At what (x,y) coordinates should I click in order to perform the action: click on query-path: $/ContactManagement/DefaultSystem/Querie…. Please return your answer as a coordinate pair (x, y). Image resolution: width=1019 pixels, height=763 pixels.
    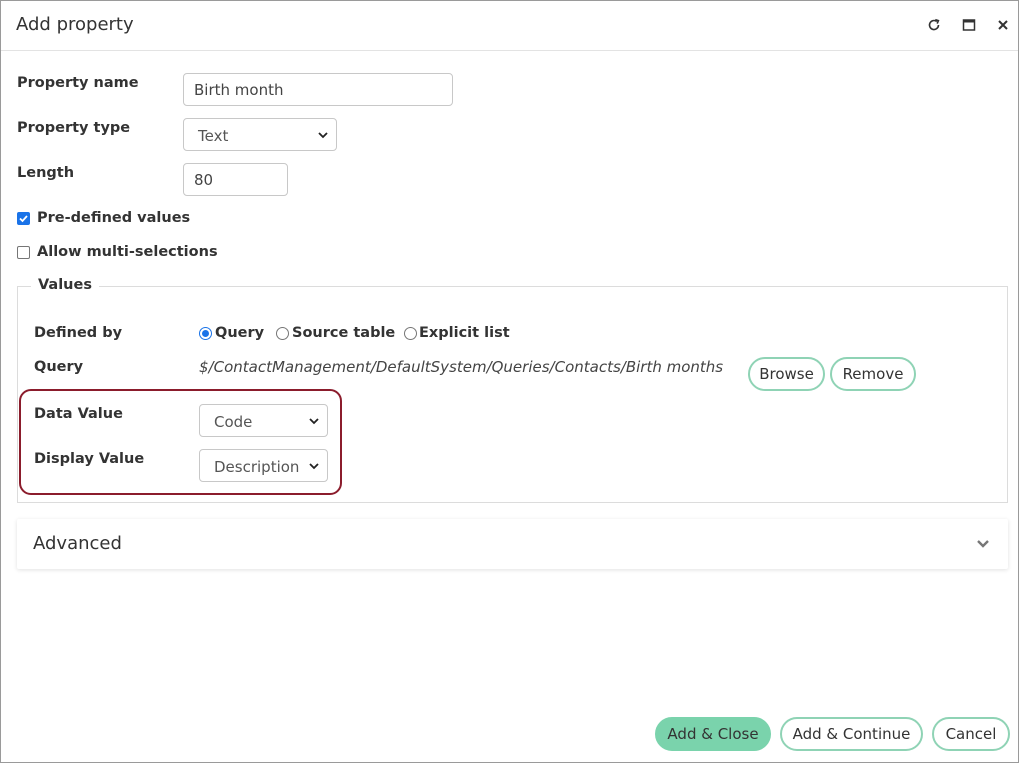
    Looking at the image, I should click on (461, 367).